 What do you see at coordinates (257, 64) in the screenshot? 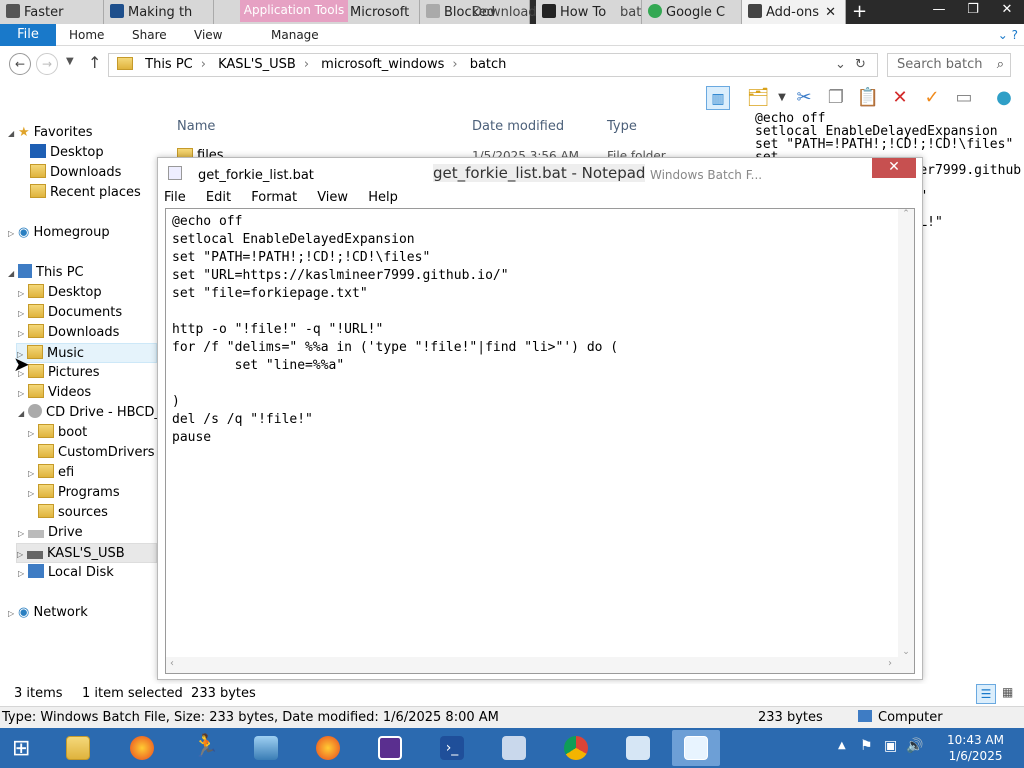
I see `crumb-usb: KASL'S_USB` at bounding box center [257, 64].